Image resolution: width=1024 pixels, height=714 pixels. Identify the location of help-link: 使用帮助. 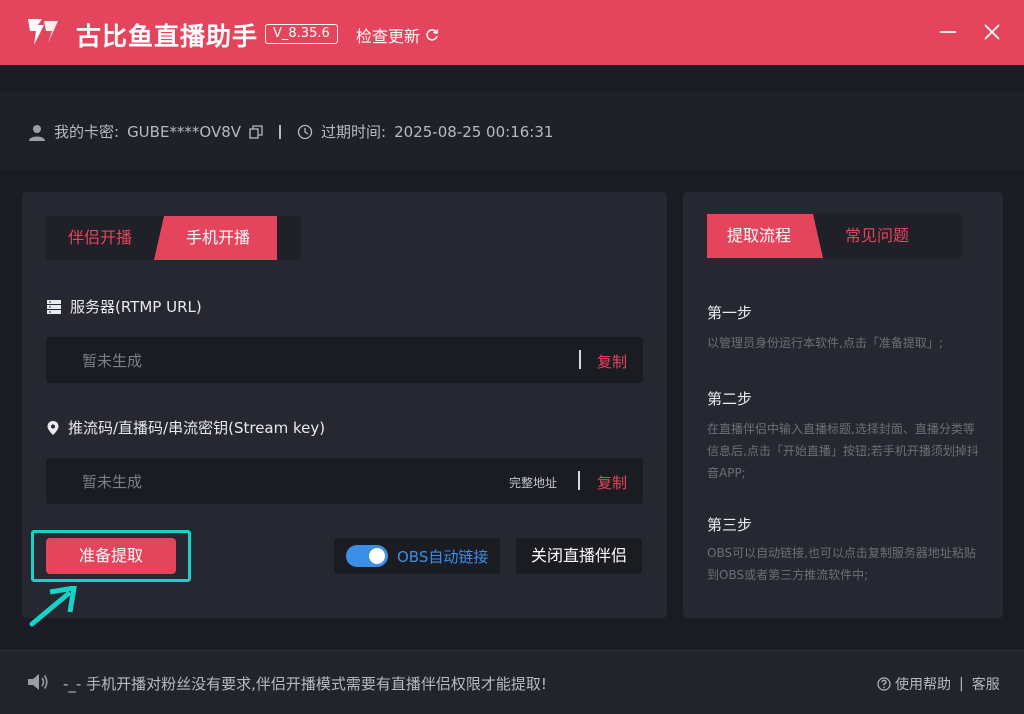
(923, 684).